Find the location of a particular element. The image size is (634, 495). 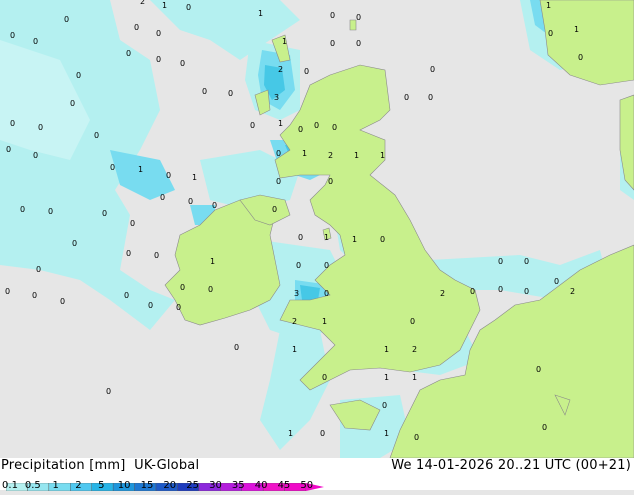

legend-tick-label: 40 is located at coordinates (261, 485).